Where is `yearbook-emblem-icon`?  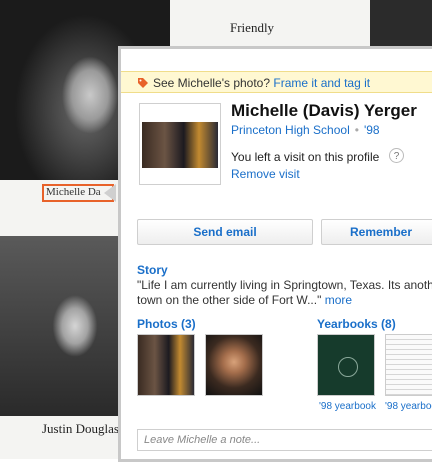
yearbook-emblem-icon is located at coordinates (348, 367).